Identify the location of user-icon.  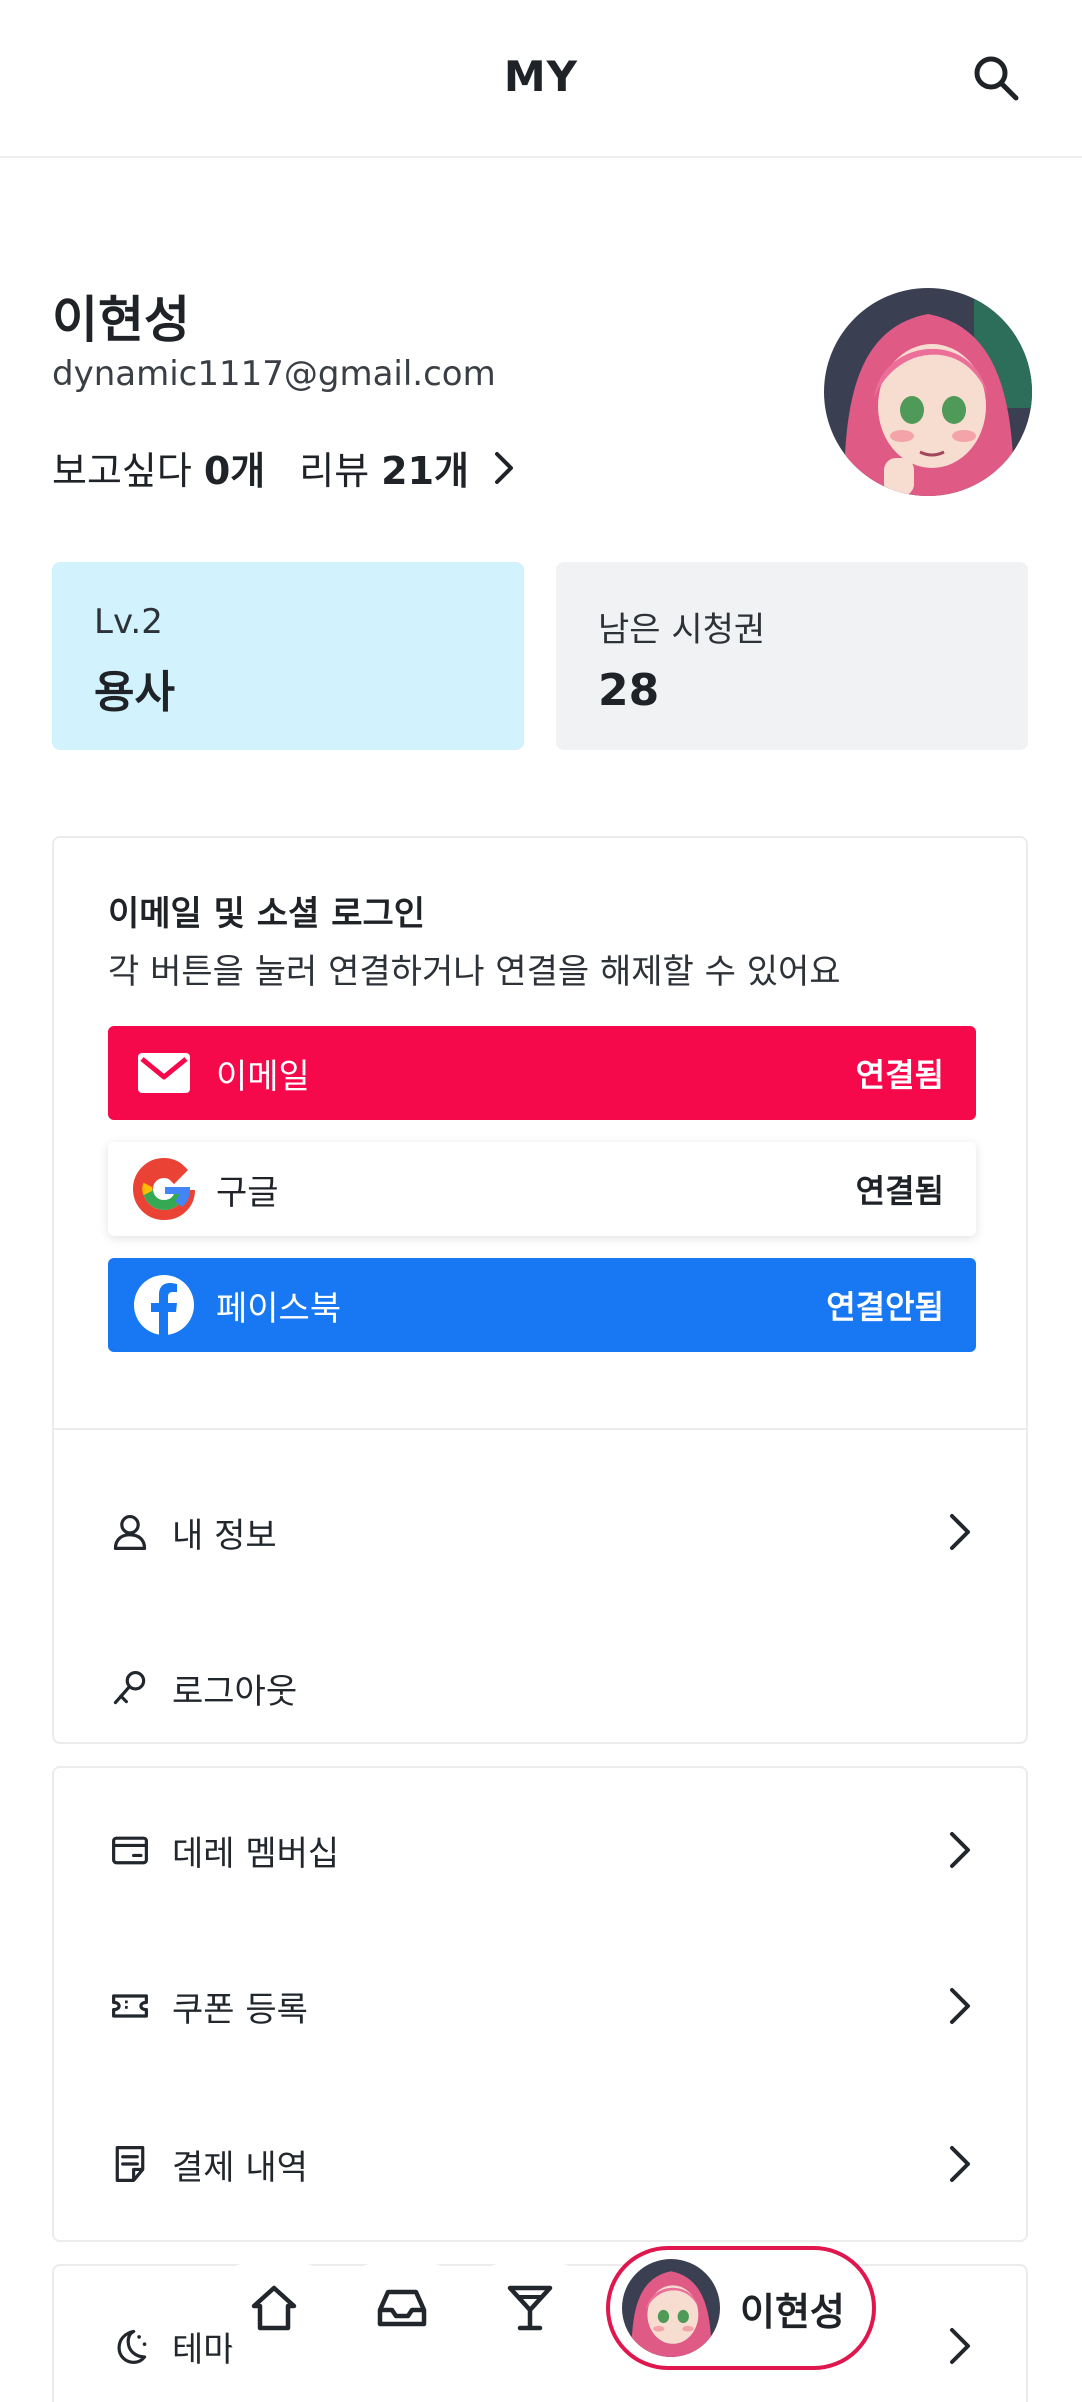
(130, 1532).